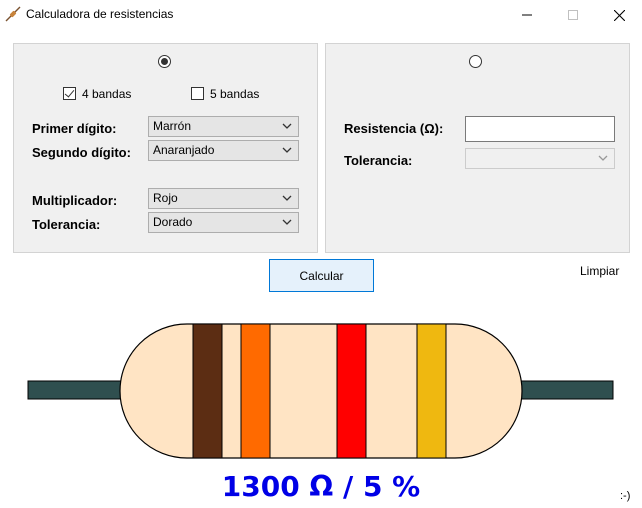 This screenshot has height=508, width=642. I want to click on five-bands-label: 5 bandas, so click(235, 94).